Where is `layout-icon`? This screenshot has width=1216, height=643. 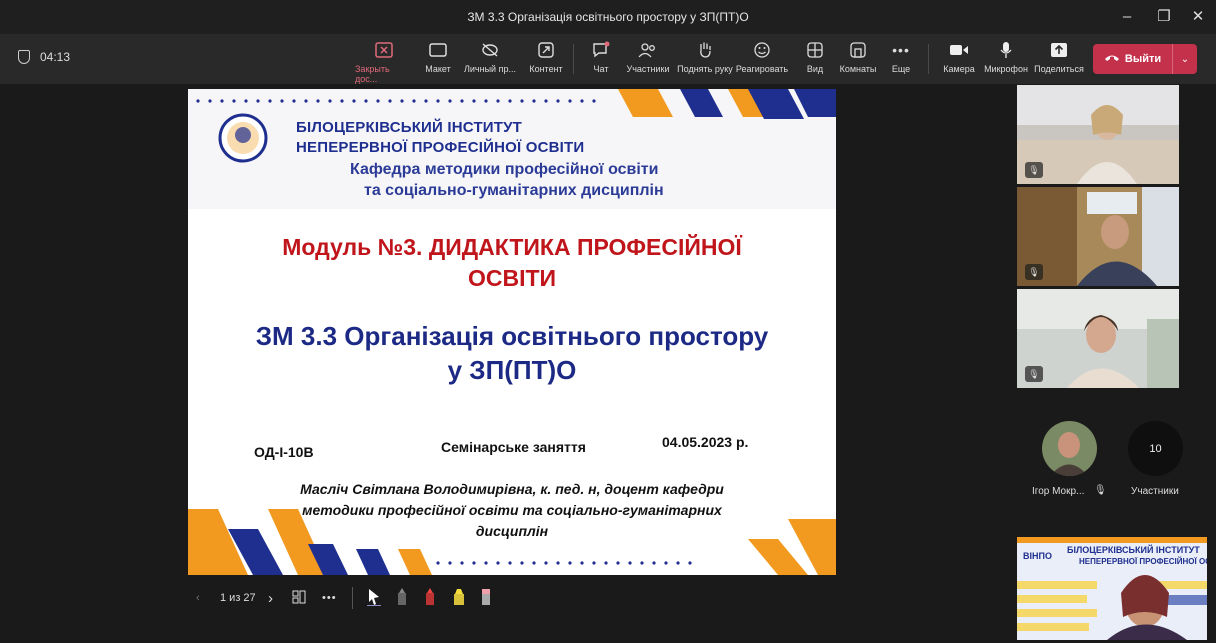 layout-icon is located at coordinates (438, 50).